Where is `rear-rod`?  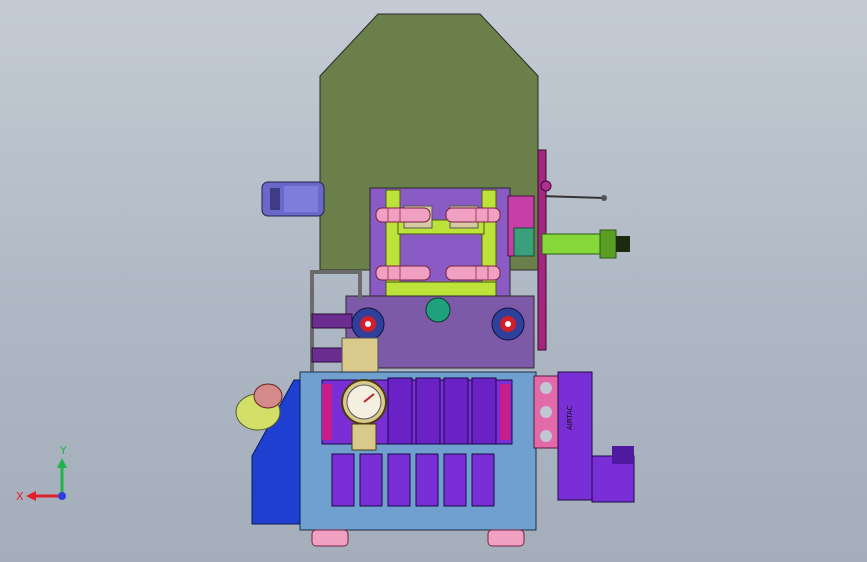 rear-rod is located at coordinates (572, 197).